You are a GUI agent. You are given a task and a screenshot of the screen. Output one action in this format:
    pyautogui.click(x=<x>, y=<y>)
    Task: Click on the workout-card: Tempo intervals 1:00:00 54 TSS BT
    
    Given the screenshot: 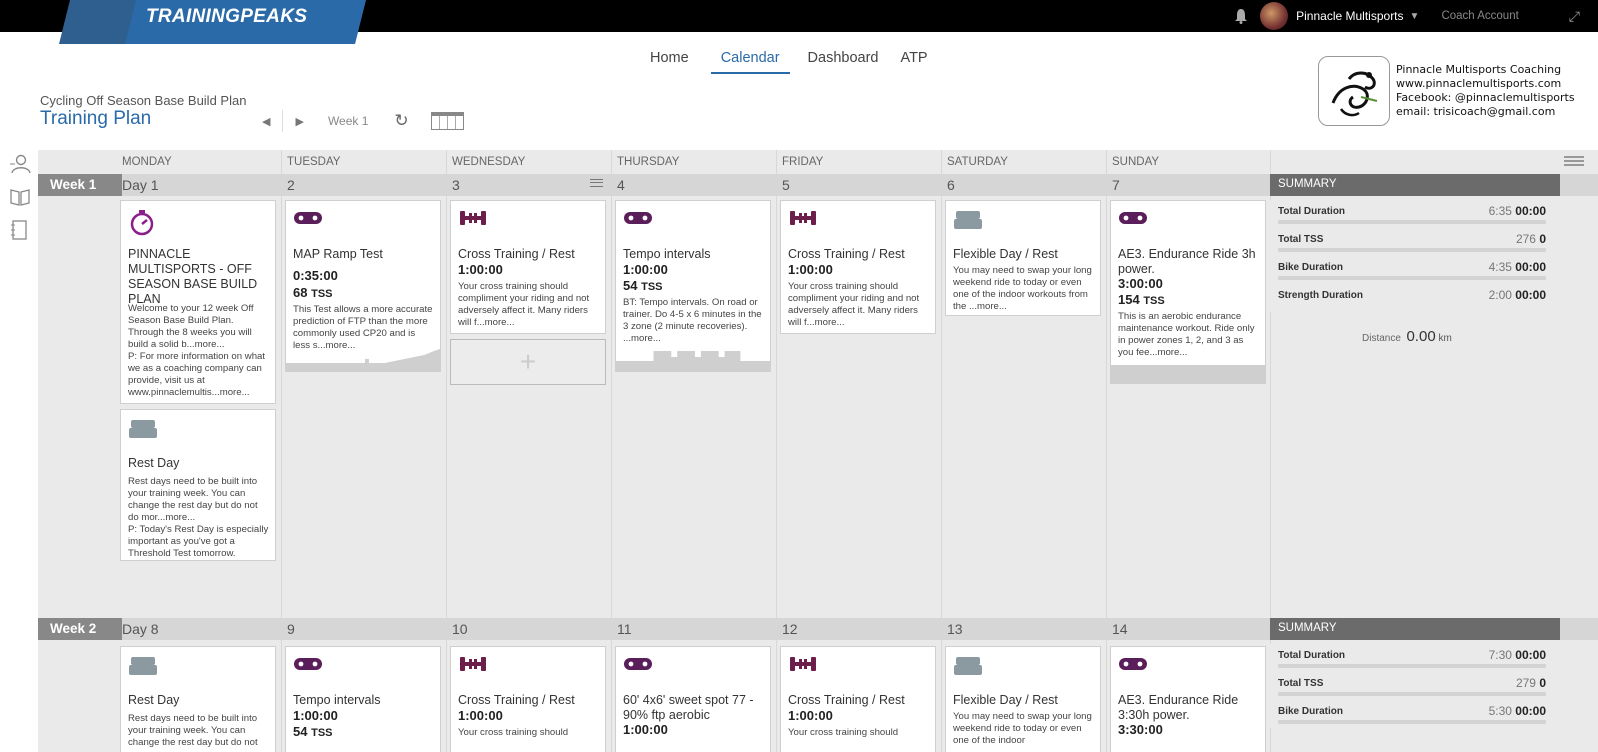 What is the action you would take?
    pyautogui.click(x=693, y=286)
    